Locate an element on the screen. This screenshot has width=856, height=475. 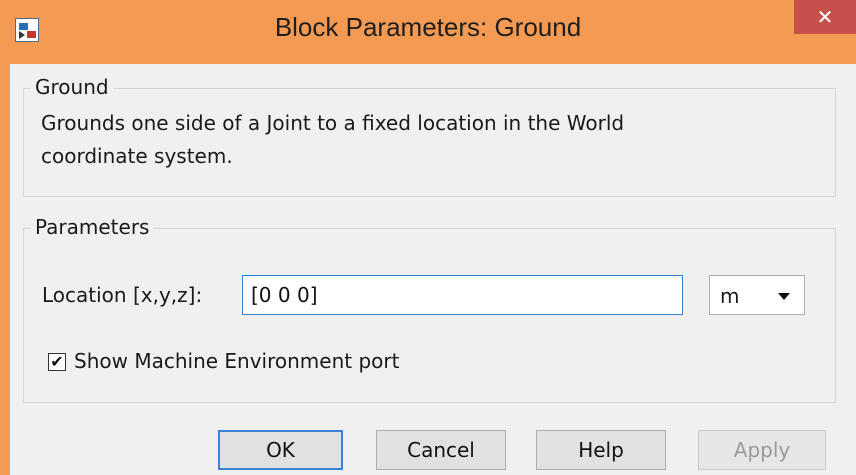
chevron-down-icon is located at coordinates (784, 296).